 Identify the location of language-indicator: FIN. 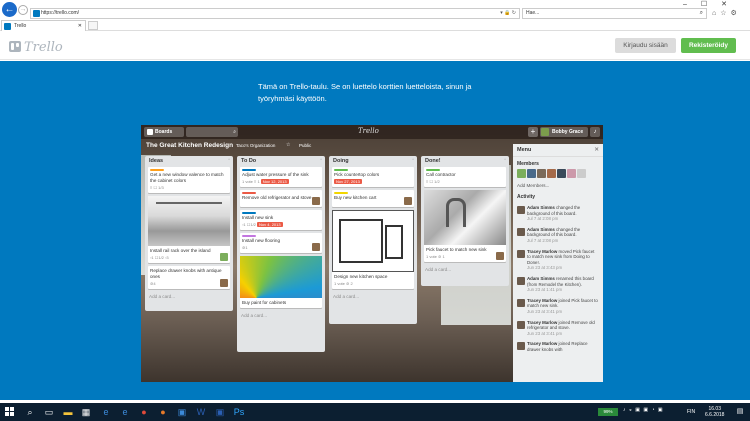
(691, 412).